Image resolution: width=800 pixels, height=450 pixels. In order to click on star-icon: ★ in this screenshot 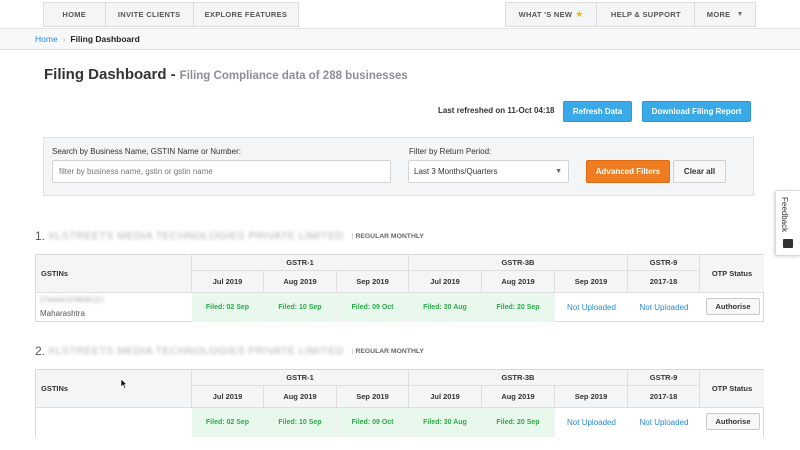, I will do `click(579, 14)`.